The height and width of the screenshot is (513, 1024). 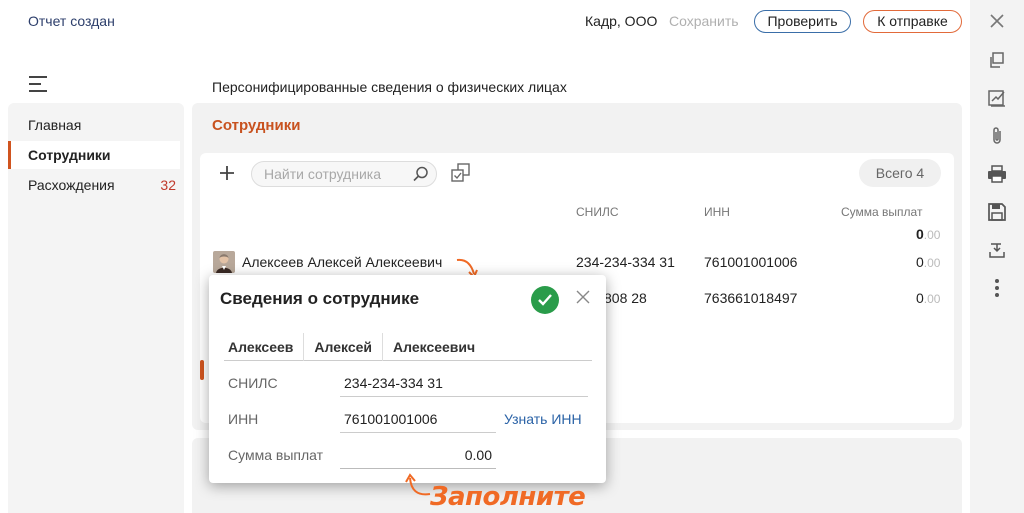 I want to click on report-status: Отчет создан, so click(x=71, y=21).